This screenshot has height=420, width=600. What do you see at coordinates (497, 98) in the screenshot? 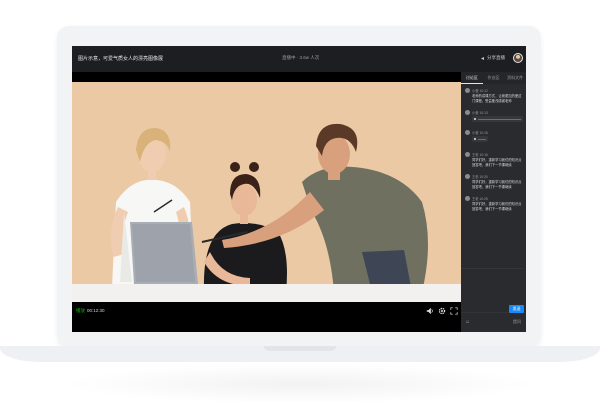
I see `message-text: 老师的讲课方式，让我更加热爱这门课程，受益匪浅感谢老师` at bounding box center [497, 98].